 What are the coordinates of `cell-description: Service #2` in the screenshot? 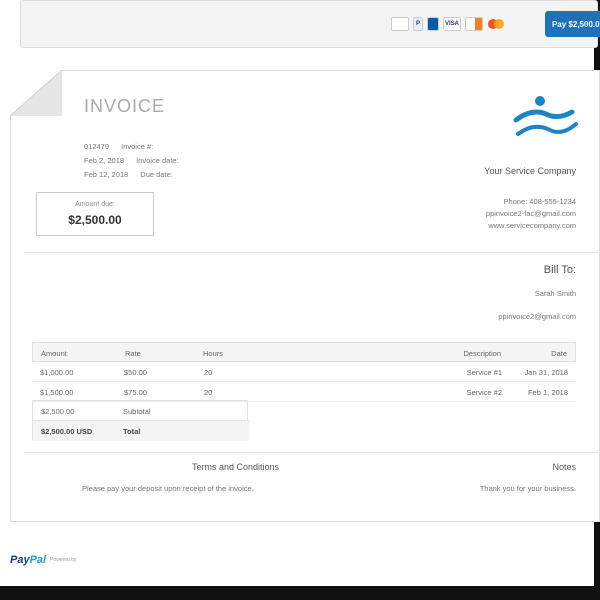 It's located at (484, 392).